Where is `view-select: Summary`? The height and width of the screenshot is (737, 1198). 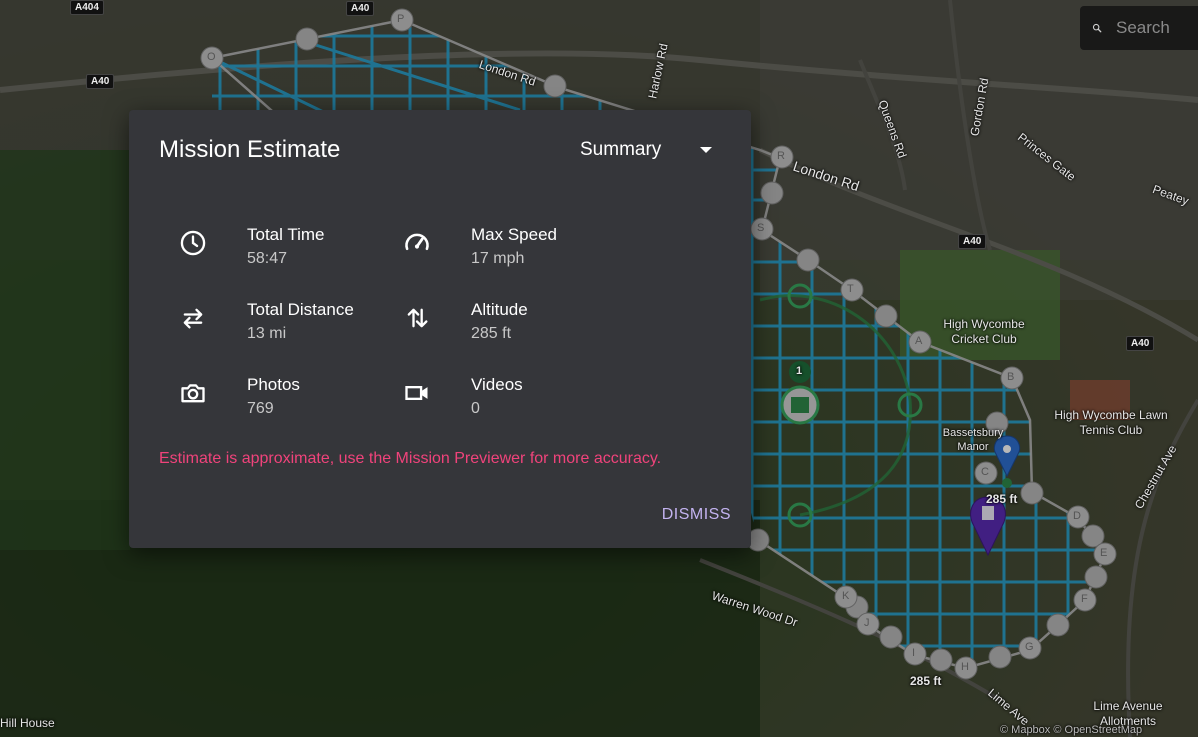 view-select: Summary is located at coordinates (650, 150).